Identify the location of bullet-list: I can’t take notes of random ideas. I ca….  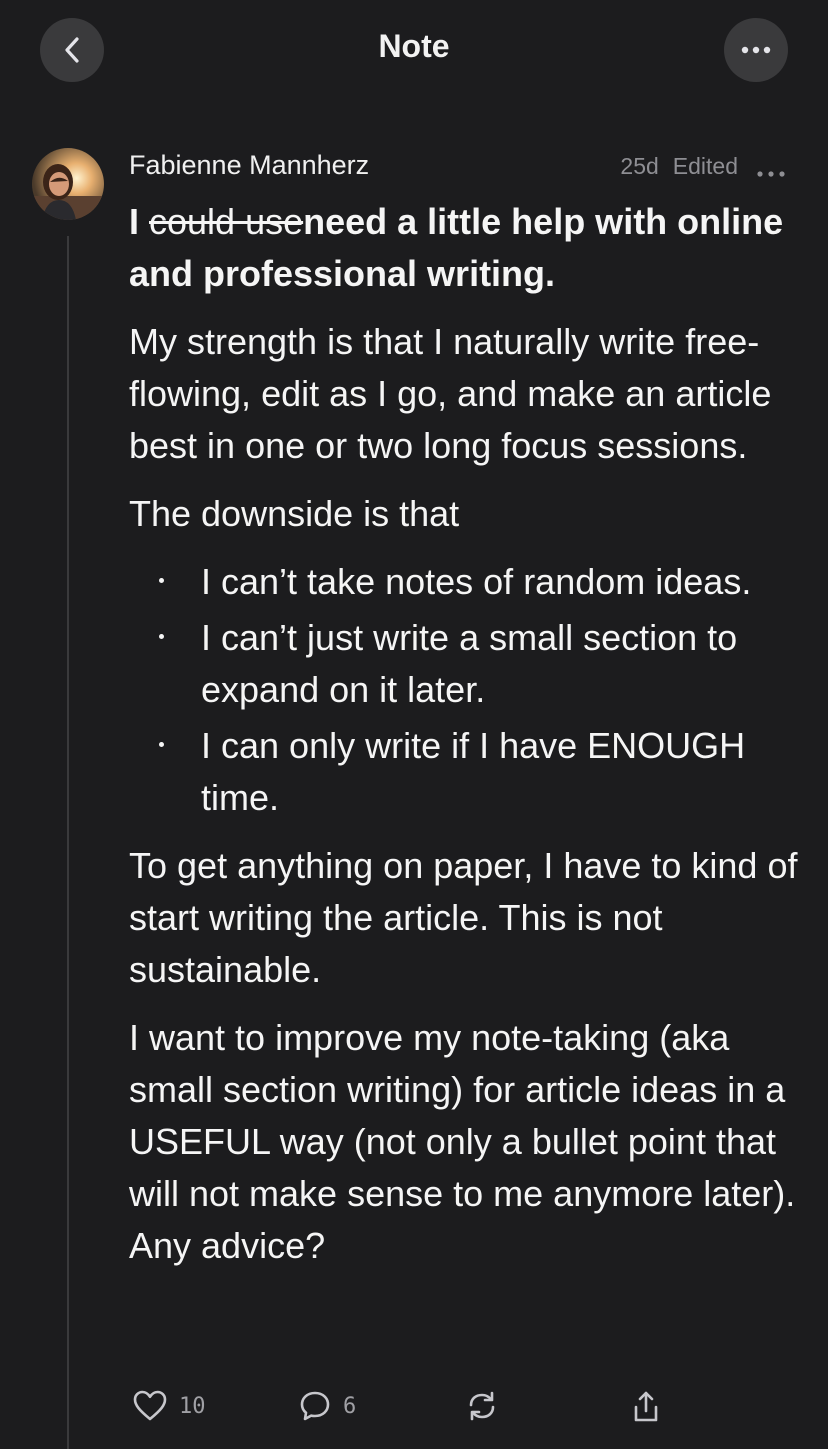
(464, 690).